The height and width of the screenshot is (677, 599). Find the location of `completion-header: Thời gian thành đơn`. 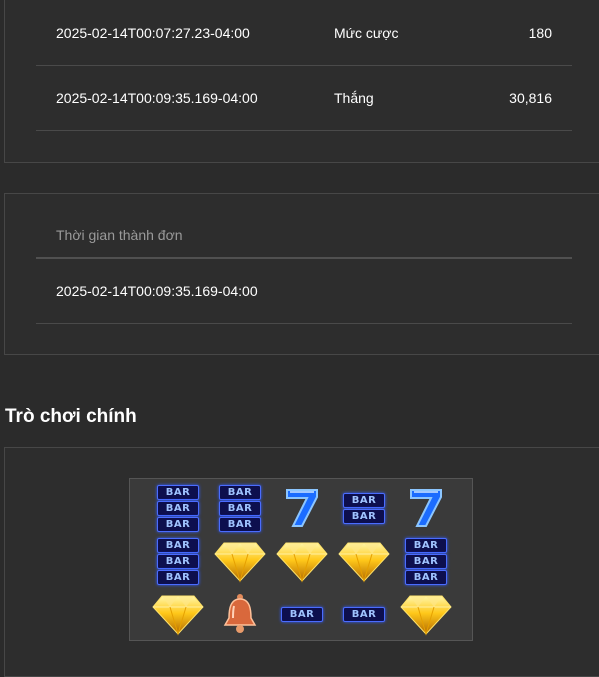

completion-header: Thời gian thành đơn is located at coordinates (119, 235).